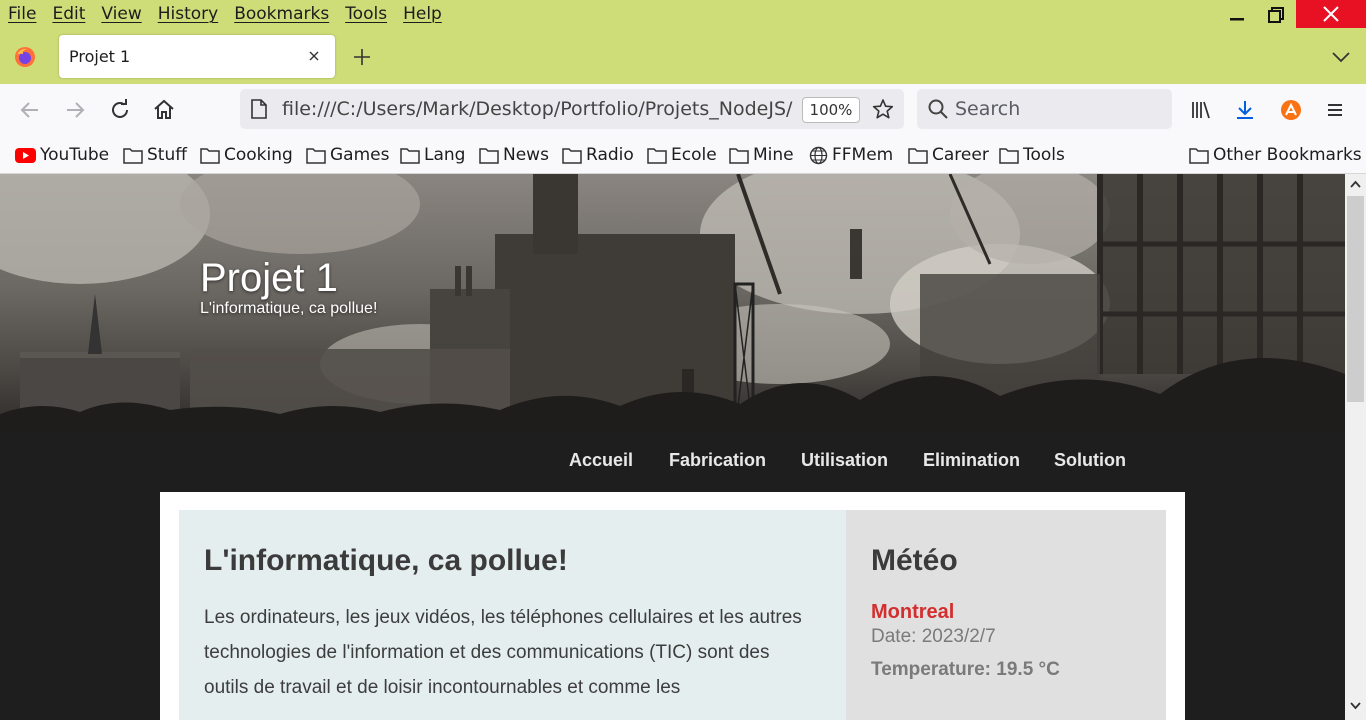 This screenshot has width=1366, height=720. I want to click on bookmark-folder-radio: Radio, so click(598, 155).